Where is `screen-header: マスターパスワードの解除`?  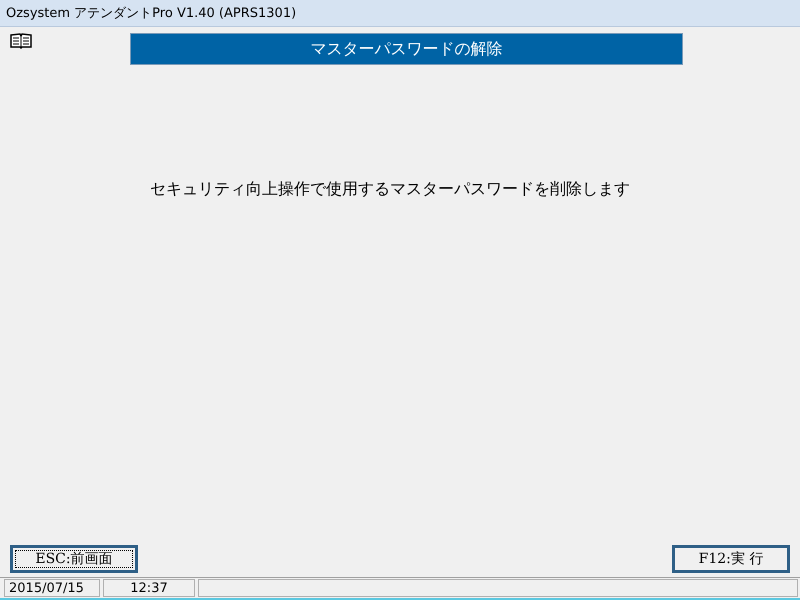
screen-header: マスターパスワードの解除 is located at coordinates (406, 49).